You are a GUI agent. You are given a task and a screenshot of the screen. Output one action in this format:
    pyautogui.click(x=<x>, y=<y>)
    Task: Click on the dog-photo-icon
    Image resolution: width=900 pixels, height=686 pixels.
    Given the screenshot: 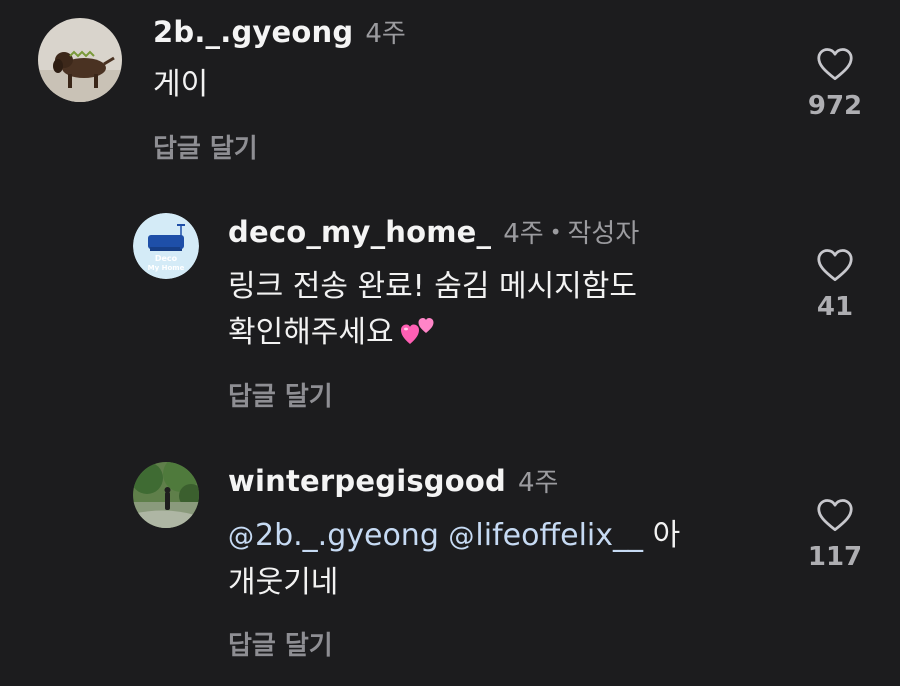 What is the action you would take?
    pyautogui.click(x=80, y=60)
    